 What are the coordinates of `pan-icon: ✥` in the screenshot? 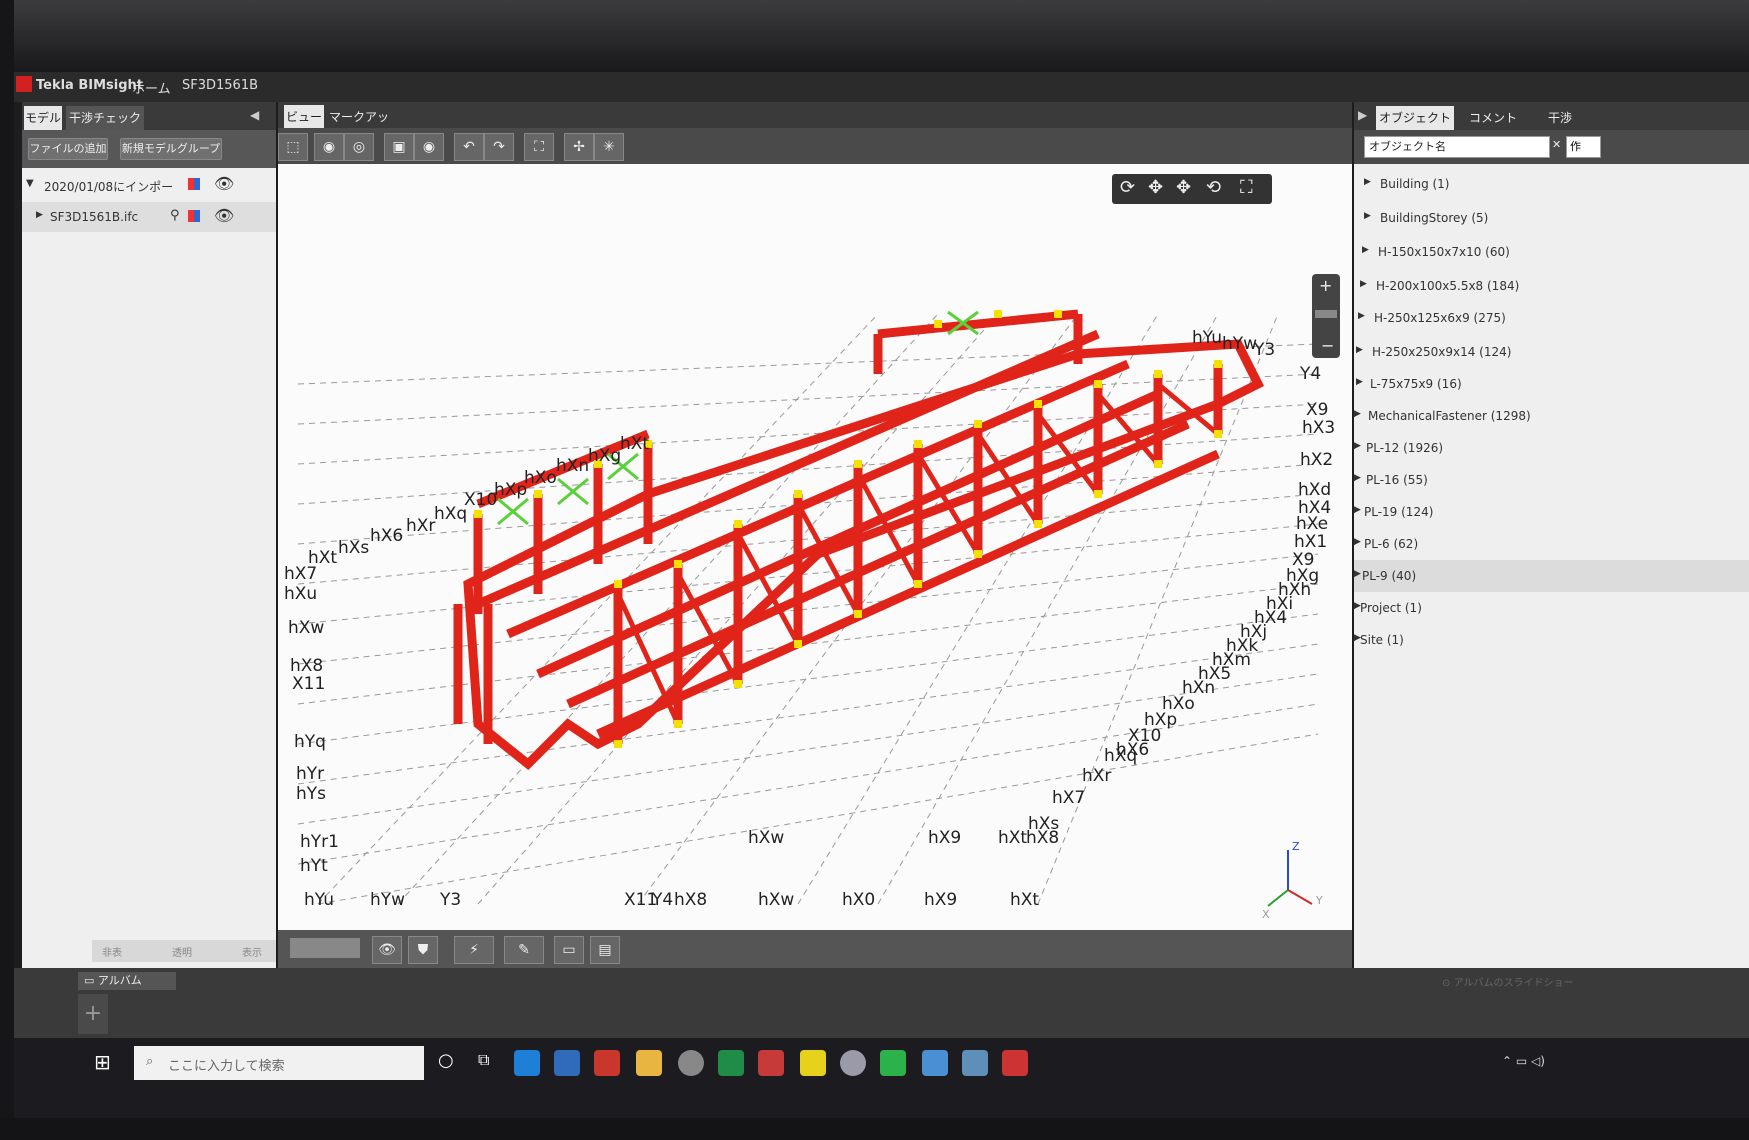 It's located at (1155, 187).